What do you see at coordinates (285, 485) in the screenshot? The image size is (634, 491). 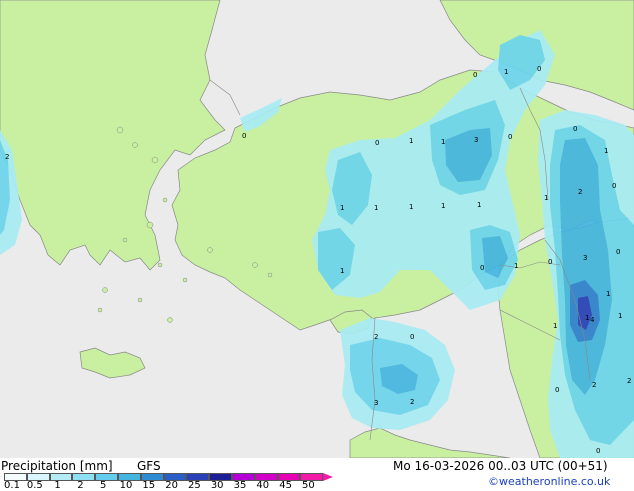 I see `legend-tick-label: 45` at bounding box center [285, 485].